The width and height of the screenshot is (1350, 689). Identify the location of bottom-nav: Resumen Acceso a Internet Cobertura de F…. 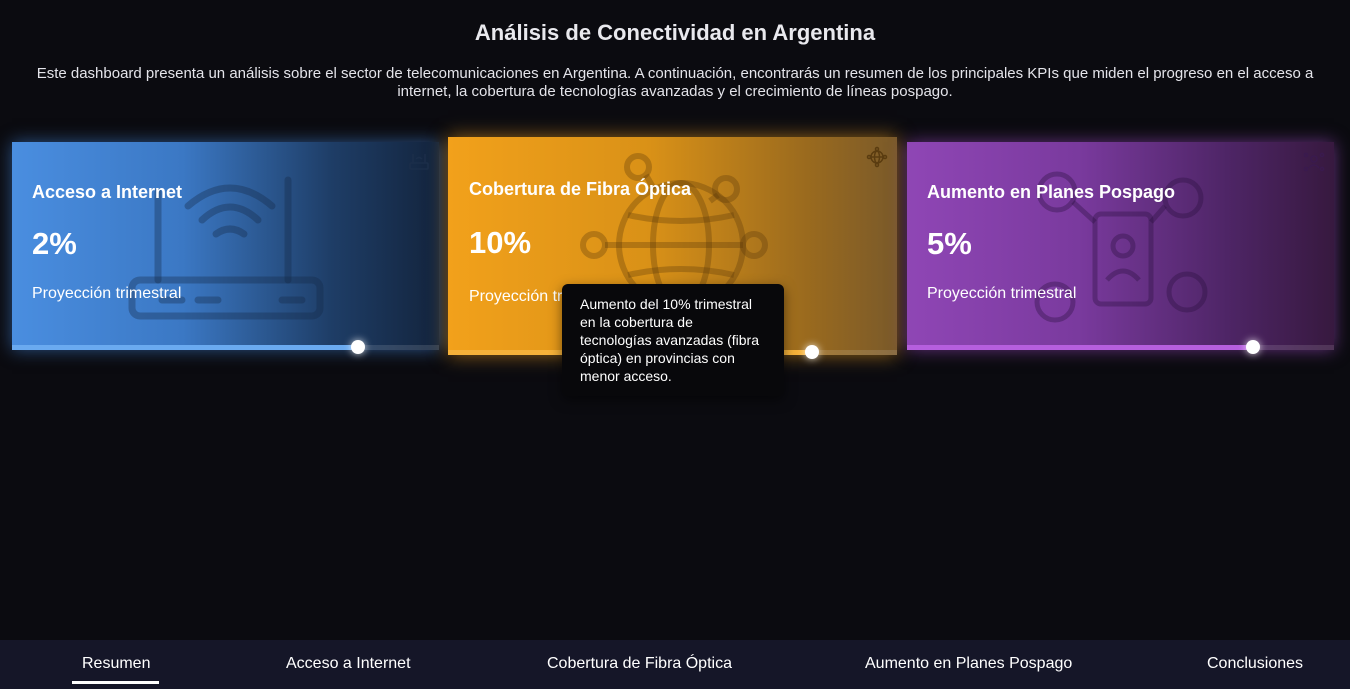
(675, 664).